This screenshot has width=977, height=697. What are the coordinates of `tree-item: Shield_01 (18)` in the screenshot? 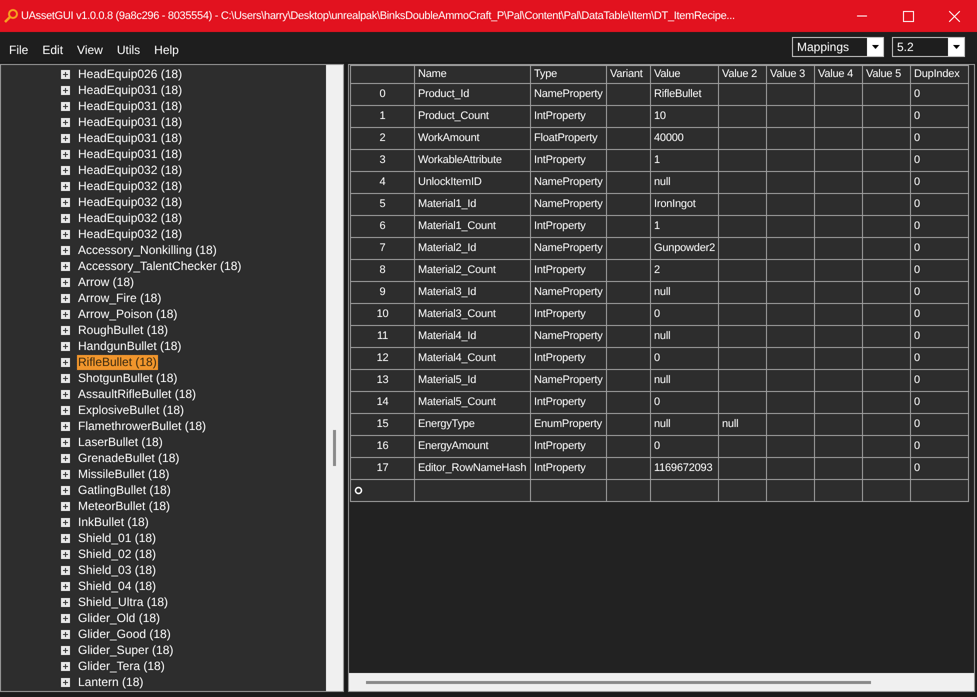 It's located at (117, 538).